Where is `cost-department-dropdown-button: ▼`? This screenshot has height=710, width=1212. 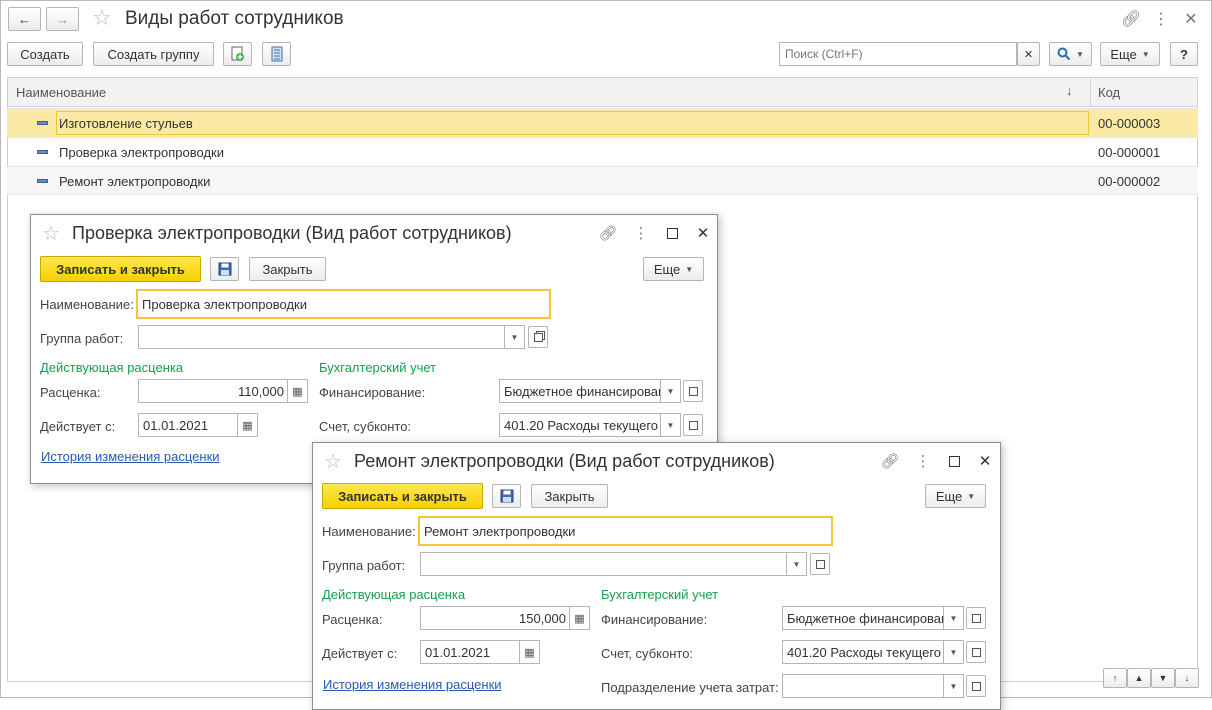 cost-department-dropdown-button: ▼ is located at coordinates (954, 686).